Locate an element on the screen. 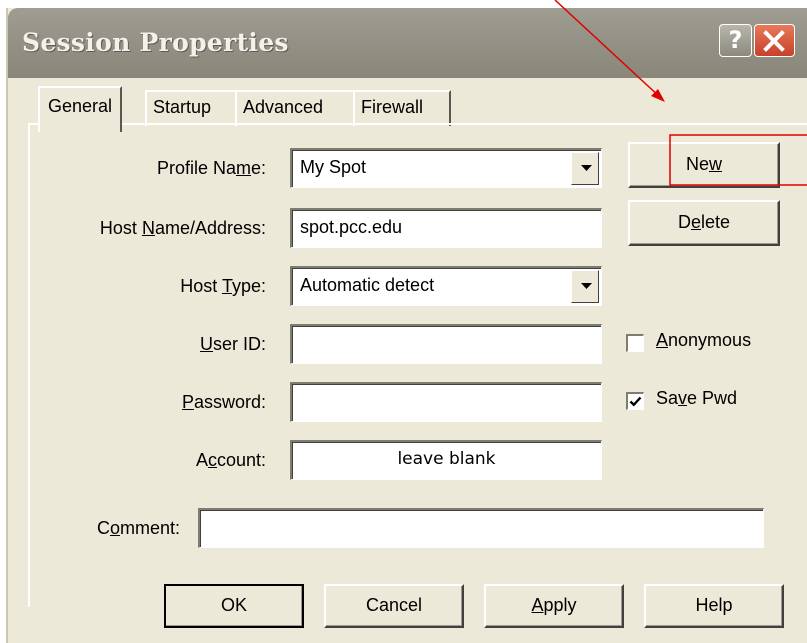 The width and height of the screenshot is (807, 643). tab-advanced: Advanced is located at coordinates (295, 108).